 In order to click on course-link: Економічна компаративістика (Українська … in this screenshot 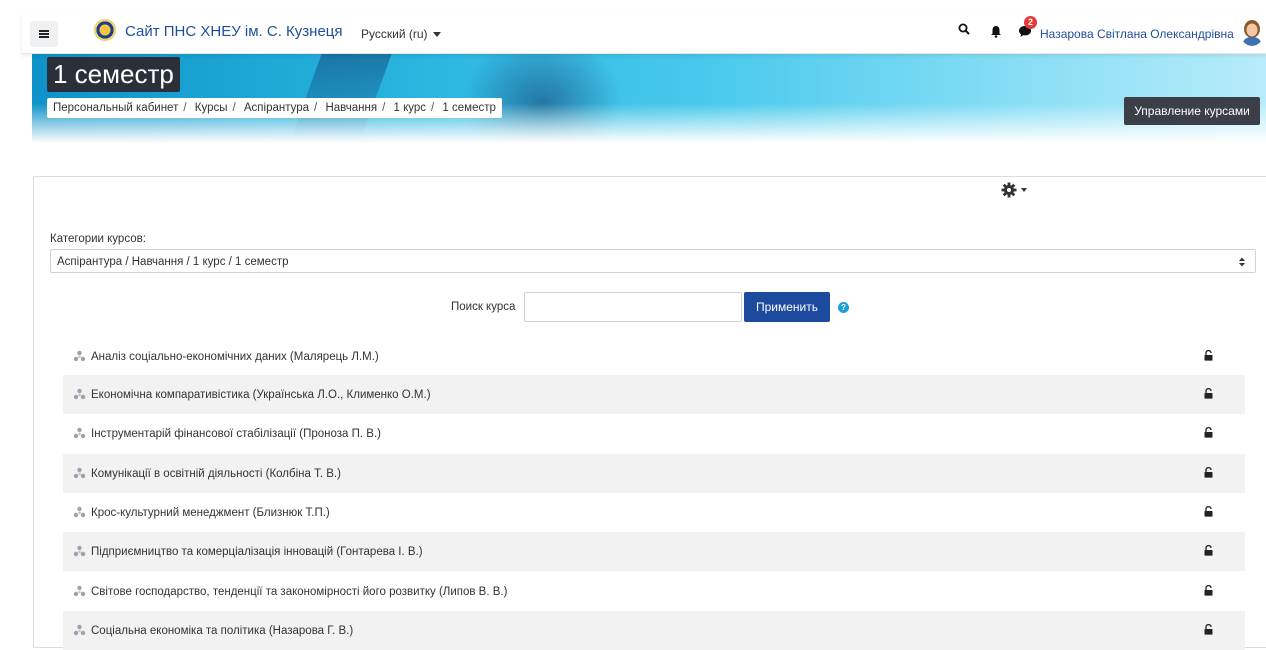, I will do `click(261, 395)`.